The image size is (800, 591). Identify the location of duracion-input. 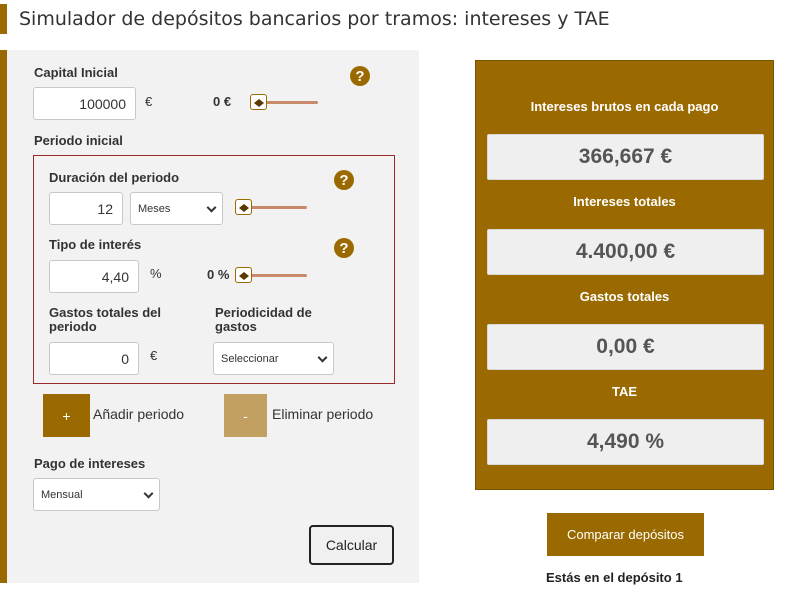
(86, 208).